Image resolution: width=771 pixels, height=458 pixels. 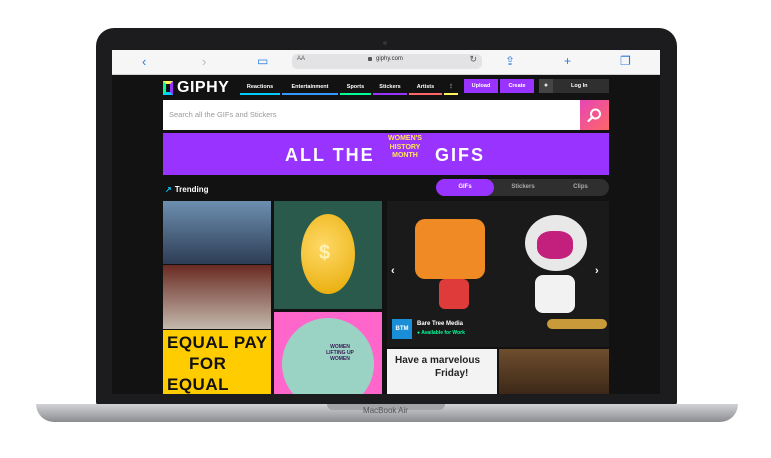 What do you see at coordinates (546, 86) in the screenshot?
I see `user-icon: ●` at bounding box center [546, 86].